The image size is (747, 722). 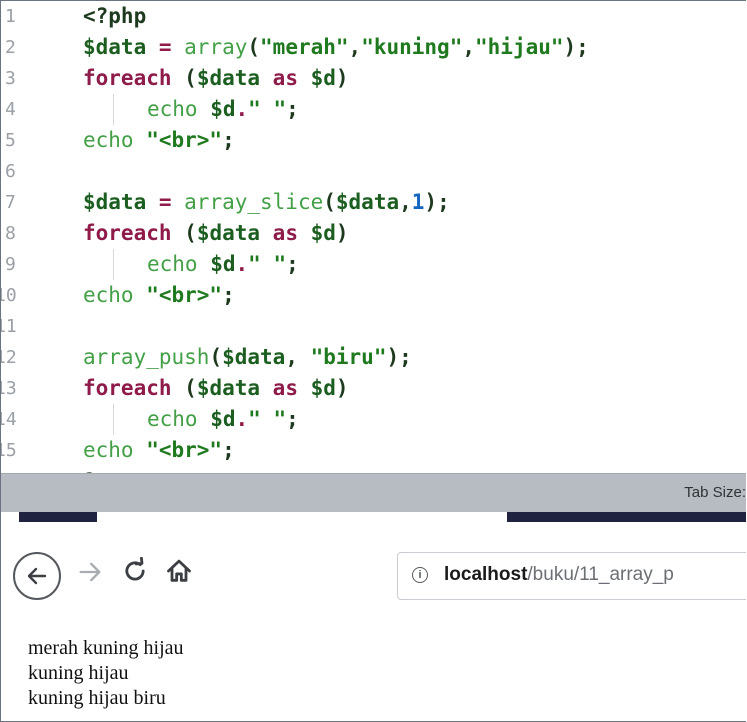 I want to click on line-number: 3, so click(x=10, y=78).